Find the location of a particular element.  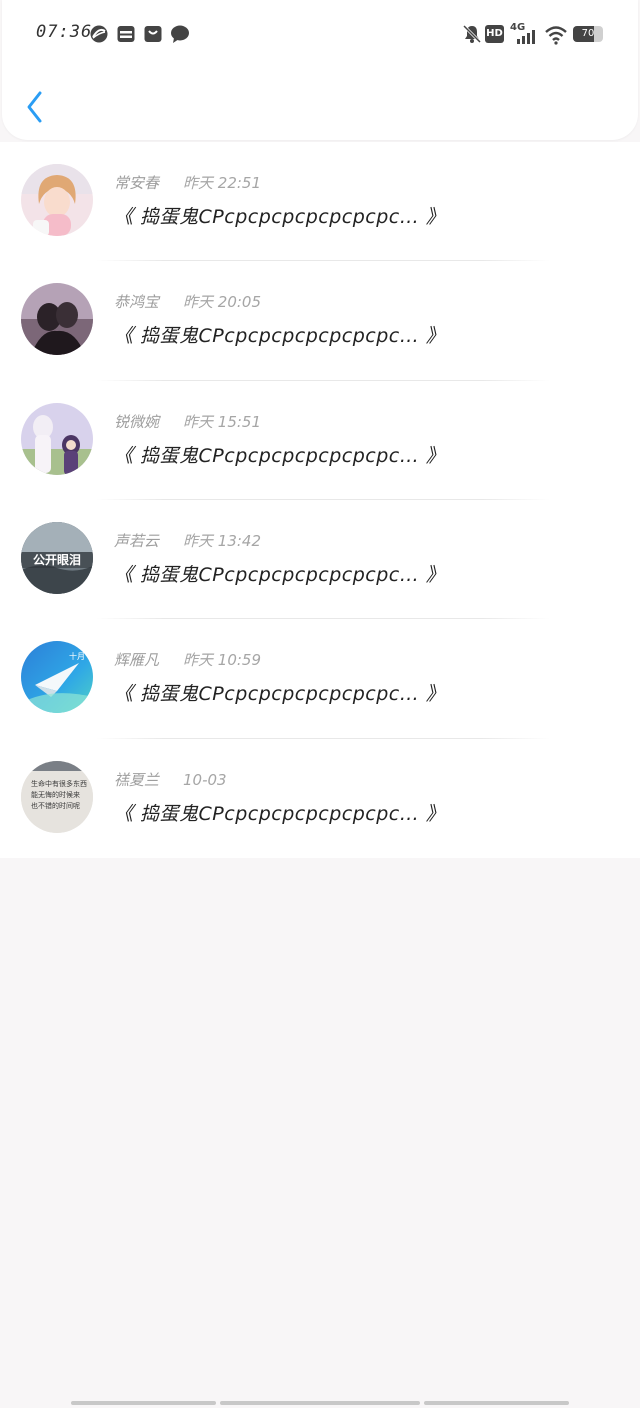

message-time: 10-03 is located at coordinates (205, 779).